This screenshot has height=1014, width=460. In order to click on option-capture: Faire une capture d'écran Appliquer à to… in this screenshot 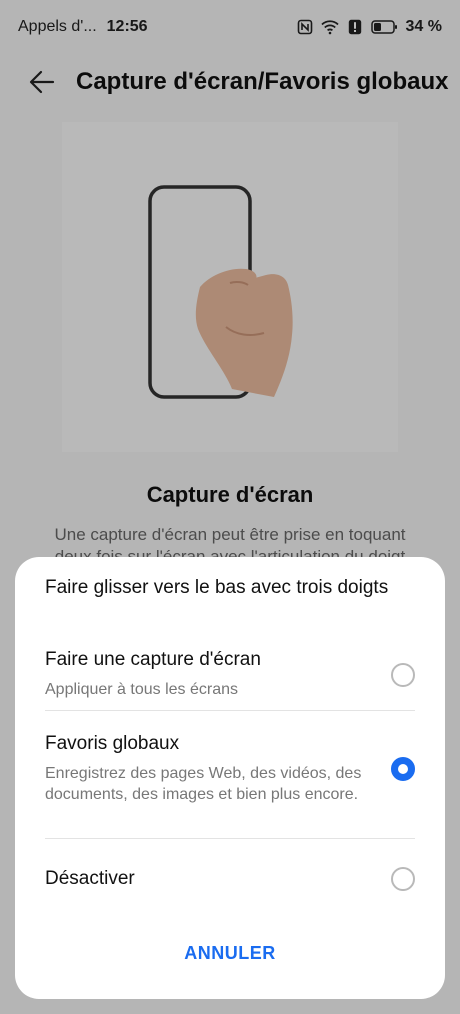, I will do `click(230, 674)`.